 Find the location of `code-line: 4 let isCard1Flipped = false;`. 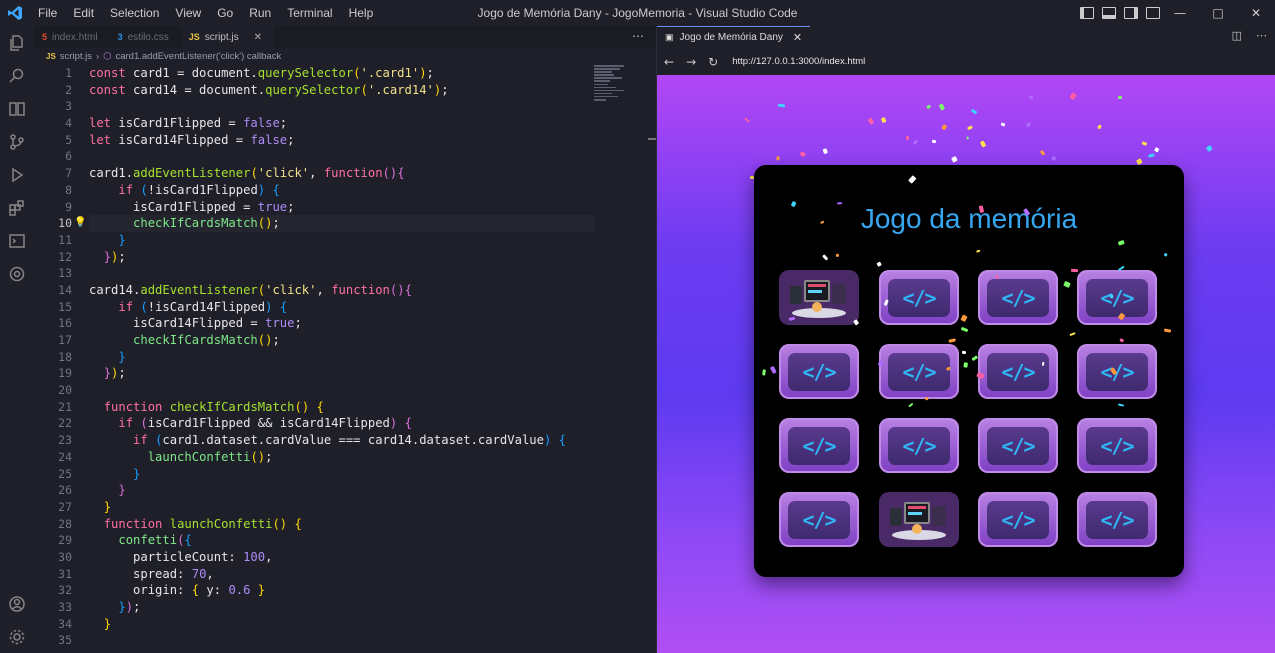

code-line: 4 let isCard1Flipped = false; is located at coordinates (176, 123).